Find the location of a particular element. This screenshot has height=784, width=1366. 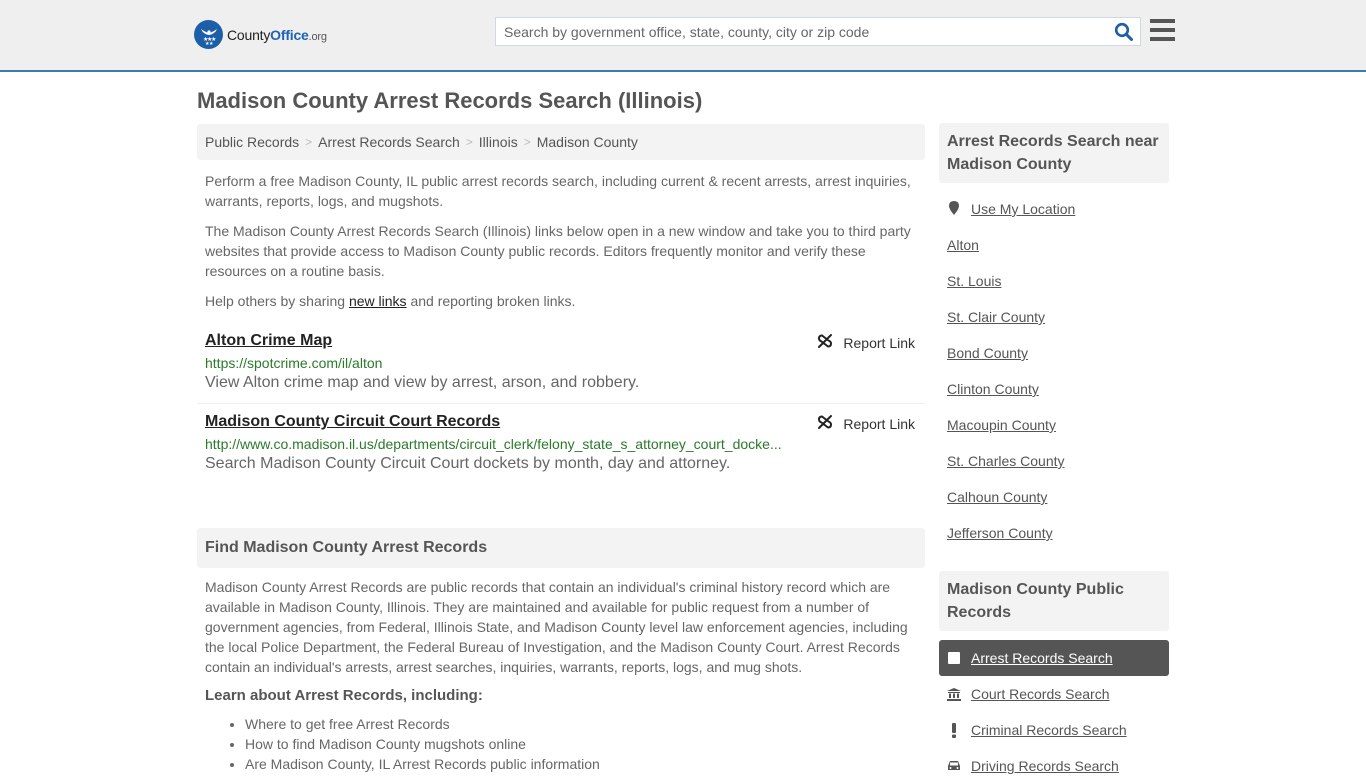

logo-text-org: .org is located at coordinates (317, 36).